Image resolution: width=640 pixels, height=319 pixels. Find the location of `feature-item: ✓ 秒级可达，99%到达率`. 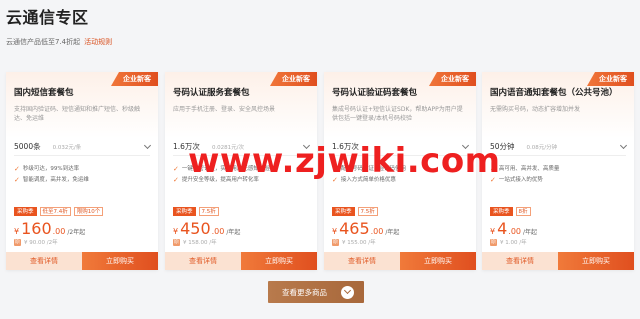

feature-item: ✓ 秒级可达，99%到达率 is located at coordinates (82, 169).